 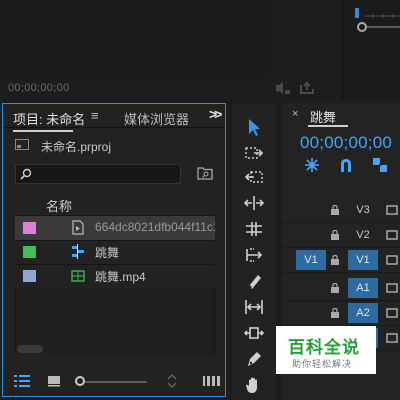 I want to click on source-patch-v1: V1, so click(x=311, y=260).